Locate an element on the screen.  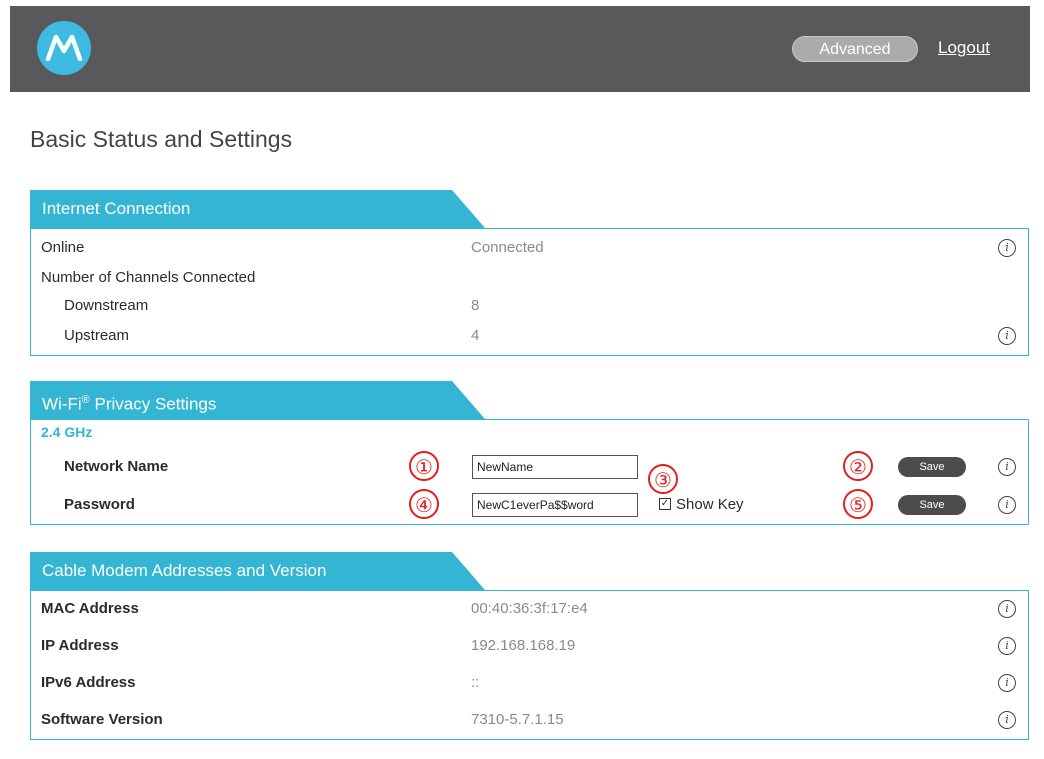
section-tab: Internet Connection is located at coordinates (257, 209).